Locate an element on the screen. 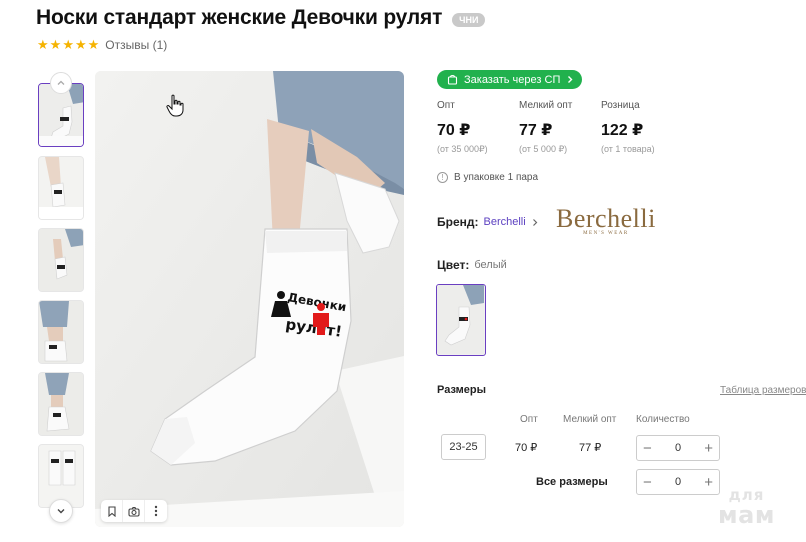 This screenshot has height=542, width=806. brand-row: Бренд: Berchelli is located at coordinates (488, 222).